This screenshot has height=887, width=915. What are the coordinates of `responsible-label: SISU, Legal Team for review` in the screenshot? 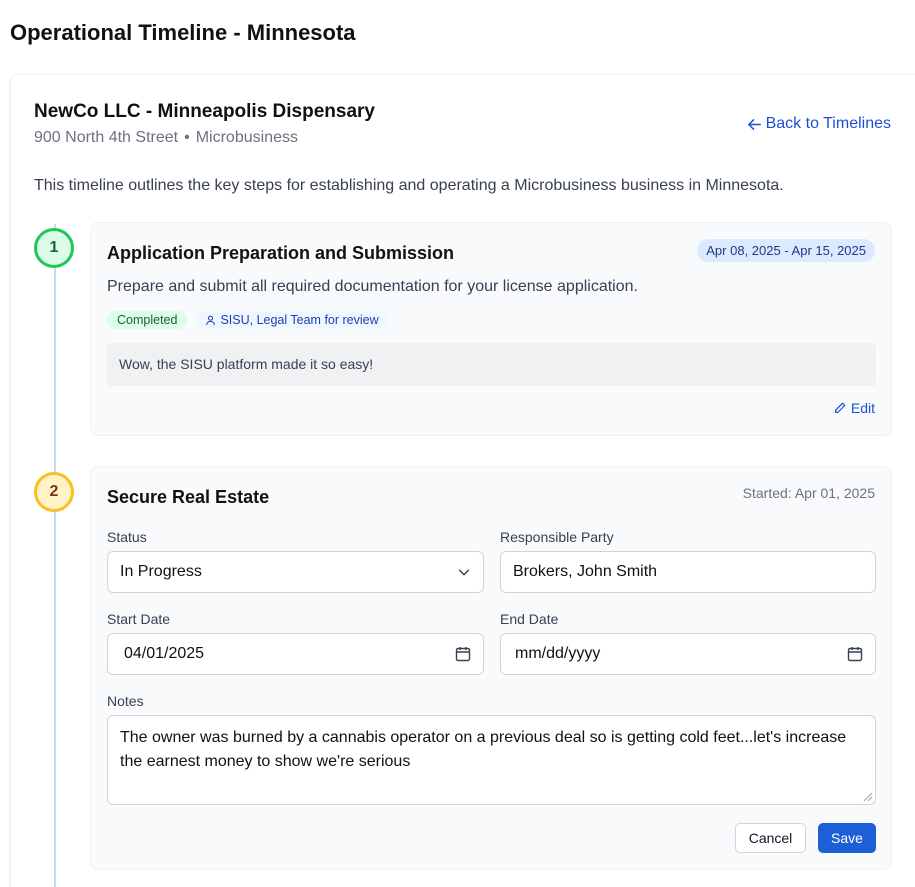 It's located at (299, 320).